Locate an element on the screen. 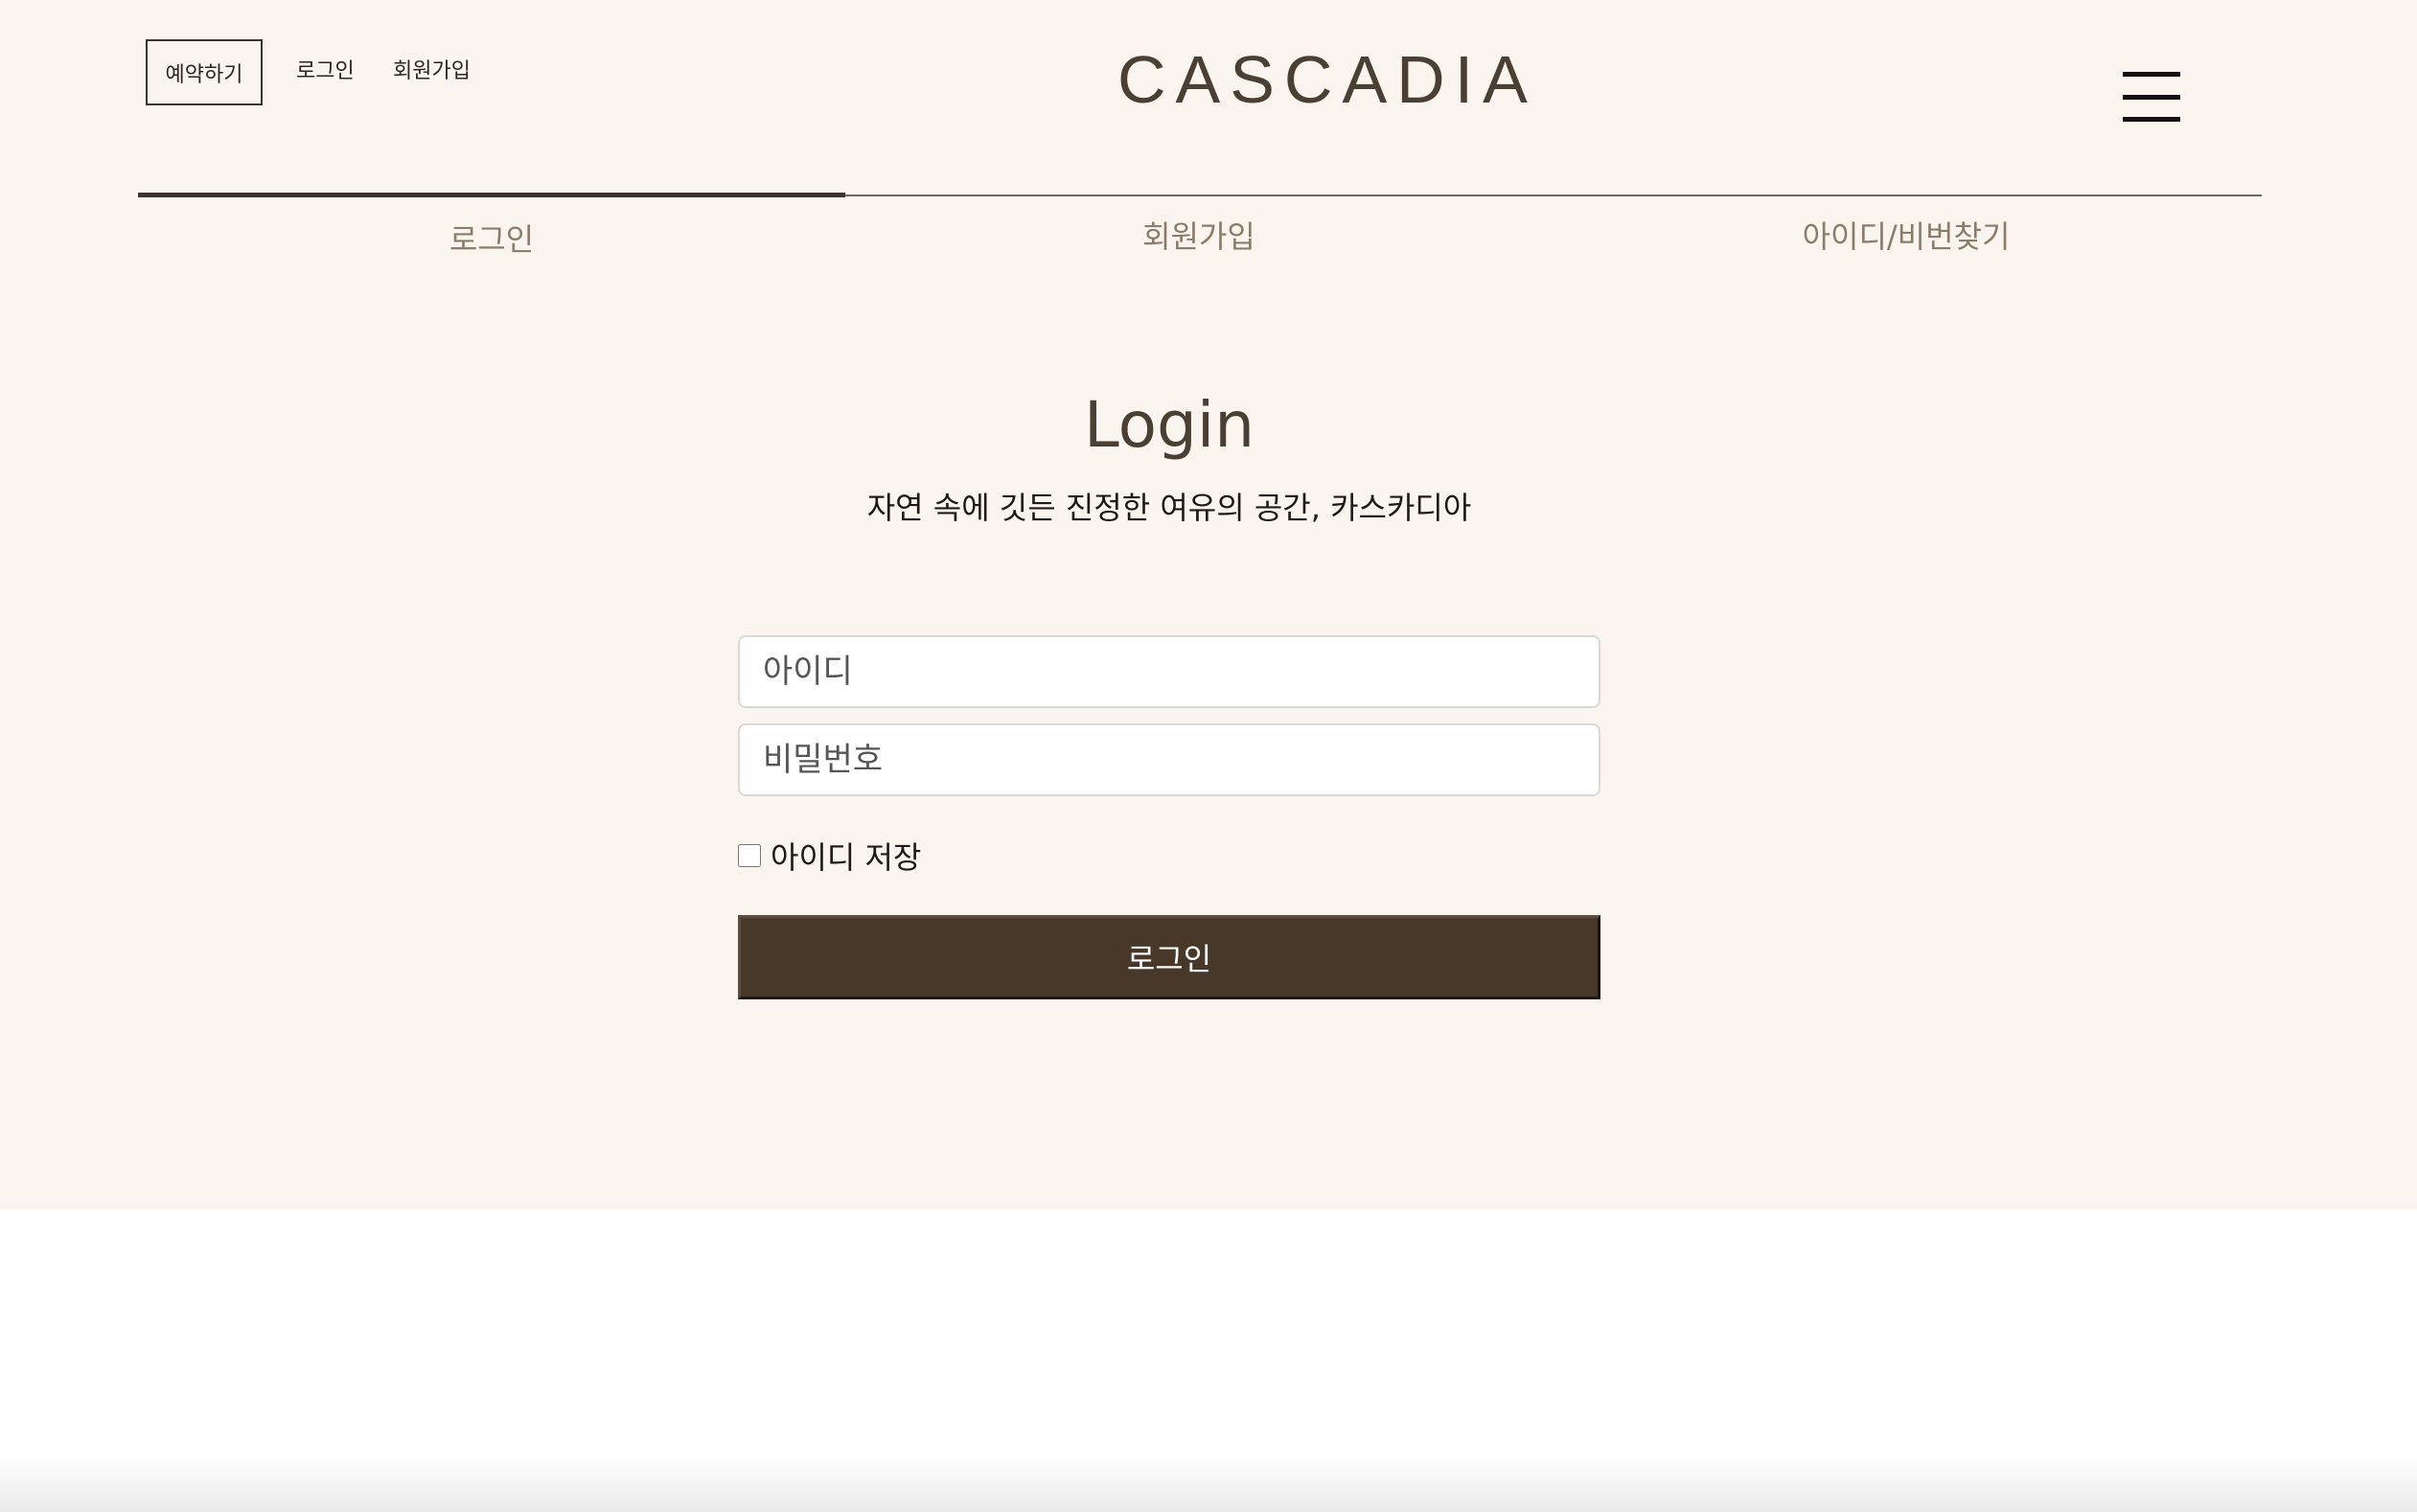 The width and height of the screenshot is (2417, 1512). remember-id-label: 아이디 저장 is located at coordinates (846, 858).